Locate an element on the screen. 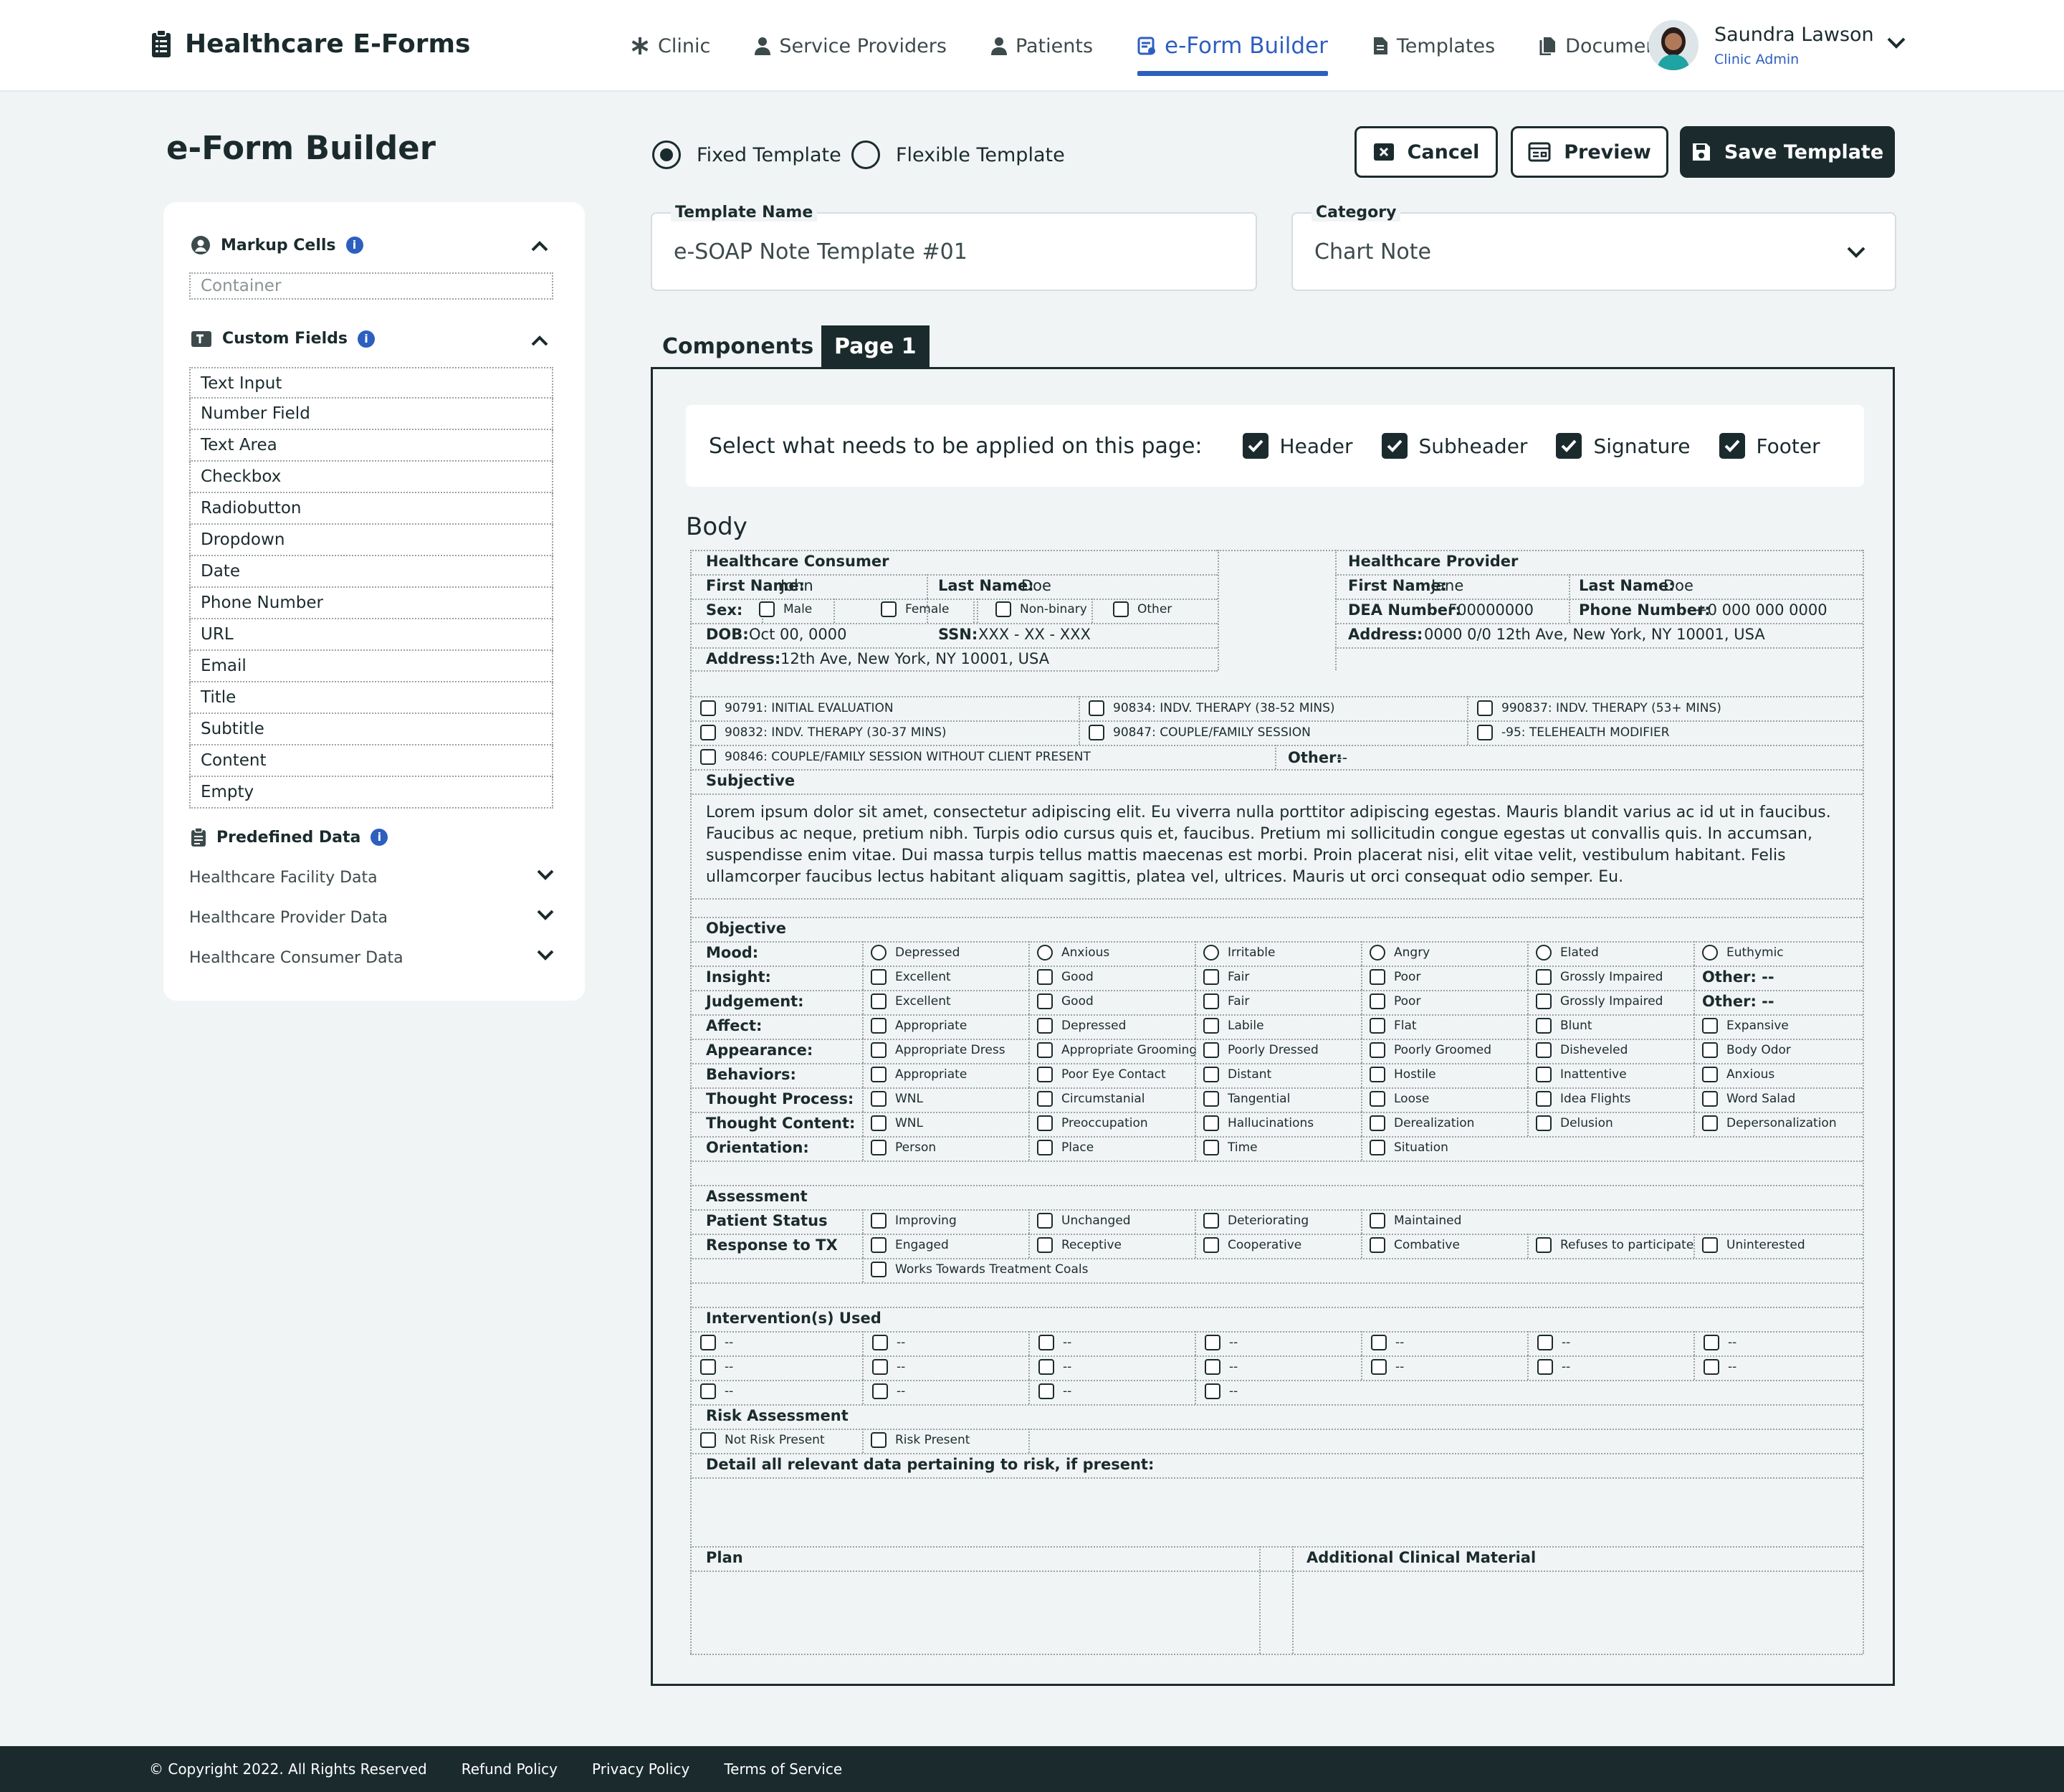 The image size is (2064, 1792). category-select: Category Chart Note is located at coordinates (1593, 247).